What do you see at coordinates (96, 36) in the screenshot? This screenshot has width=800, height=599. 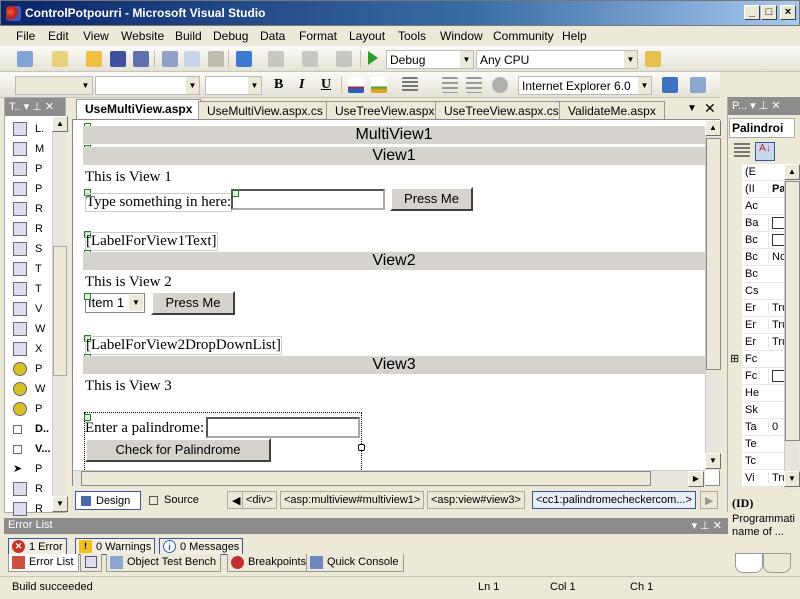 I see `menu-view: View` at bounding box center [96, 36].